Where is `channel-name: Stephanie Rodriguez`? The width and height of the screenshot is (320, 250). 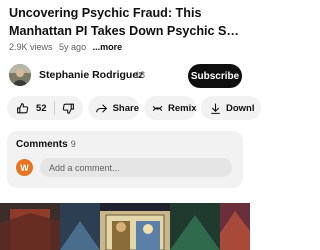
channel-name: Stephanie Rodriguez is located at coordinates (91, 75).